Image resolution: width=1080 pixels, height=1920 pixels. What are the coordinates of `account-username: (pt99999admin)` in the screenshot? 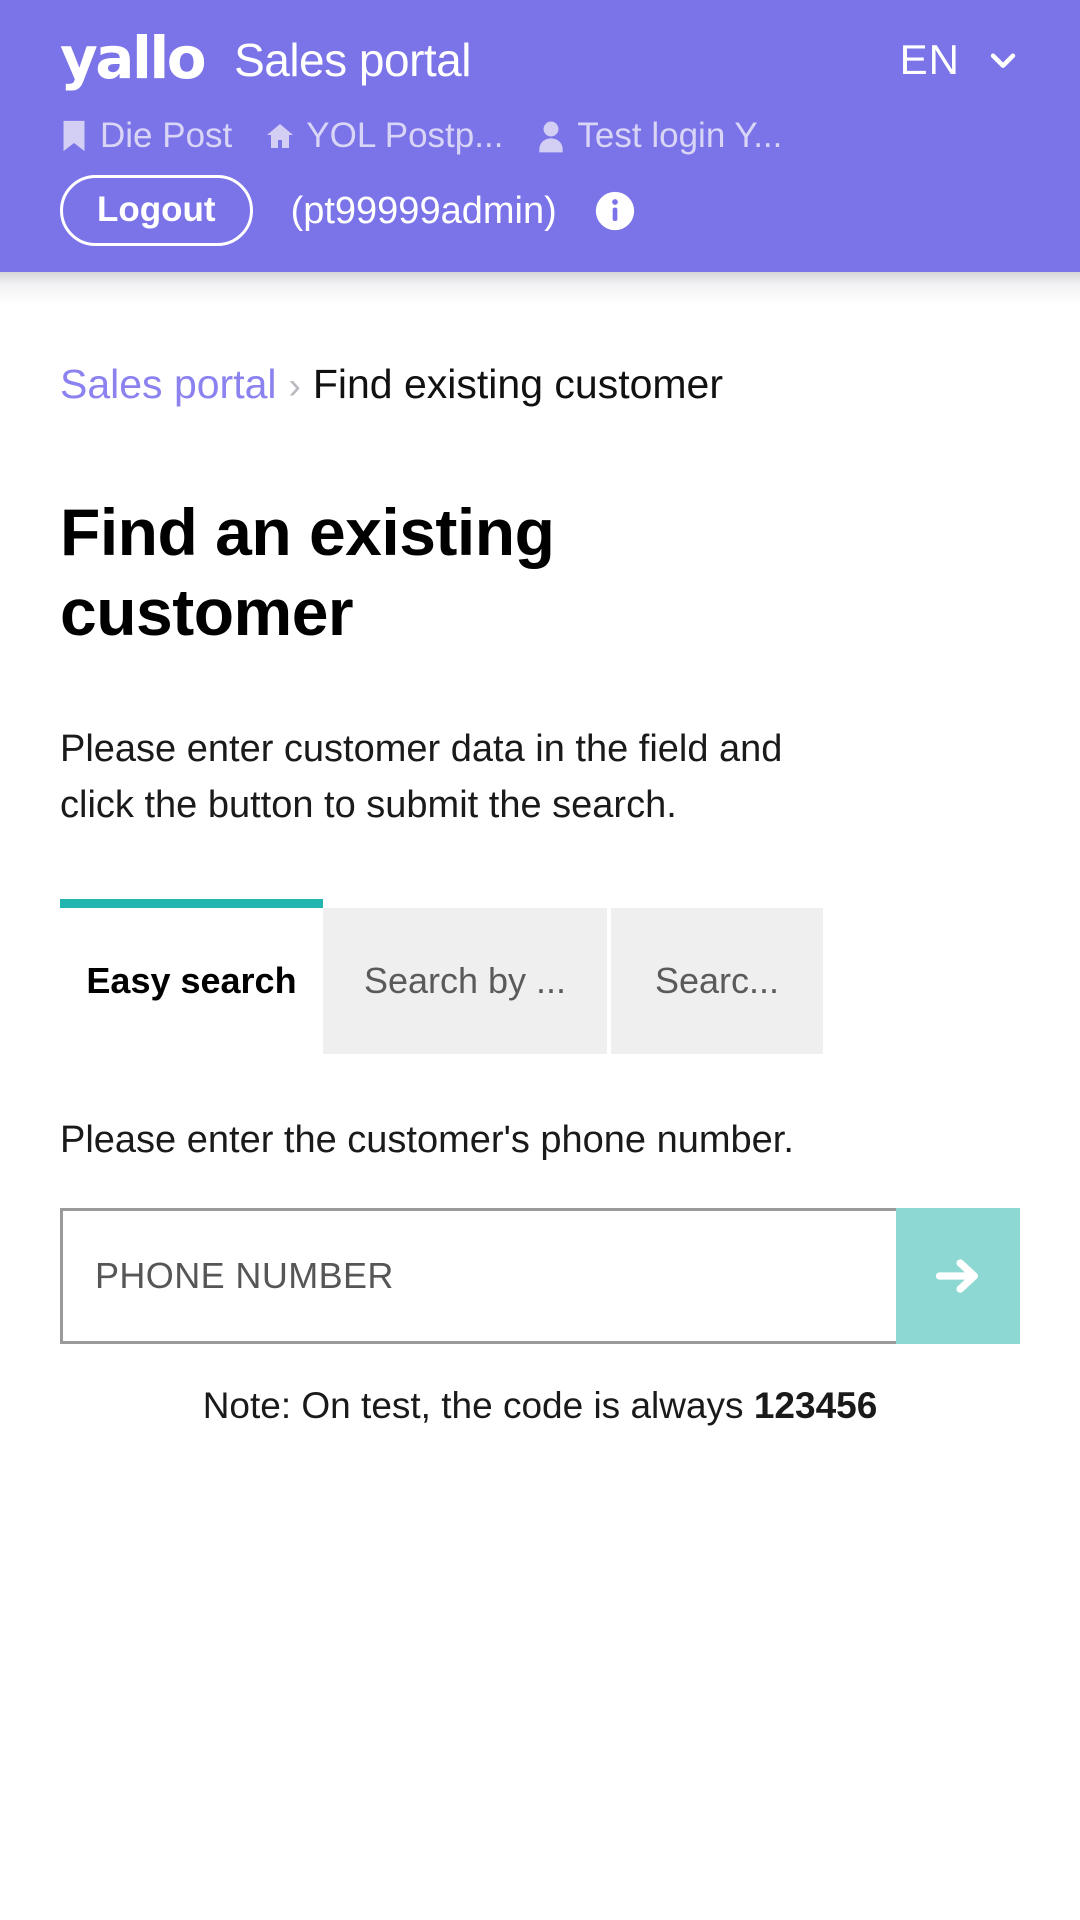 It's located at (423, 210).